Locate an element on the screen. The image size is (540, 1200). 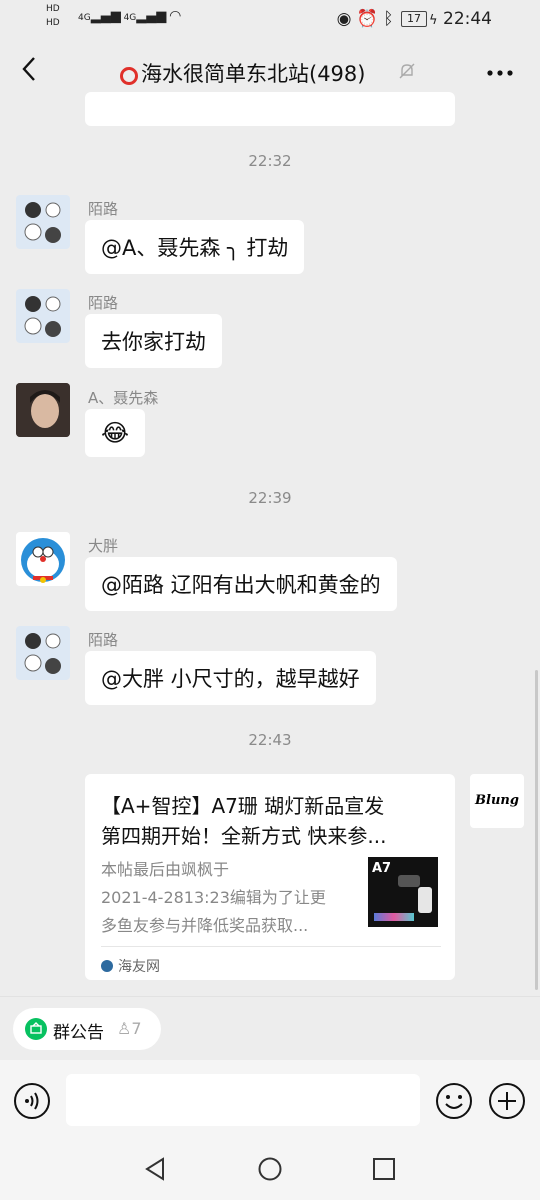
person-icon: ♙ is located at coordinates (124, 1028).